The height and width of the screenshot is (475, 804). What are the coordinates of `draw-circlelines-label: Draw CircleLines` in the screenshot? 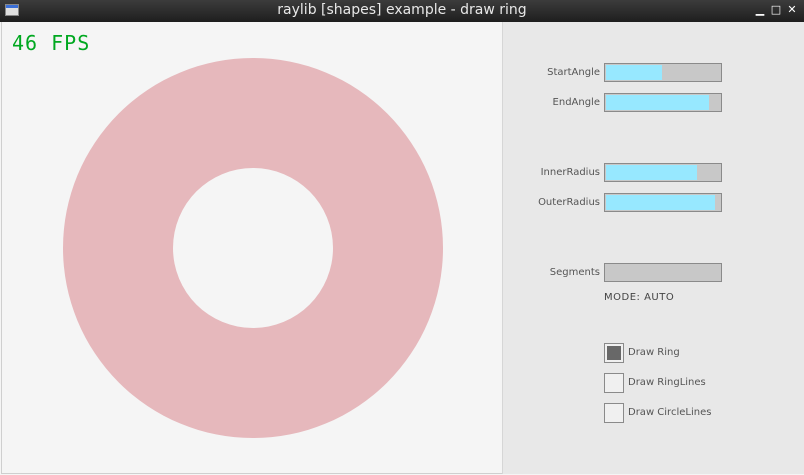 It's located at (670, 412).